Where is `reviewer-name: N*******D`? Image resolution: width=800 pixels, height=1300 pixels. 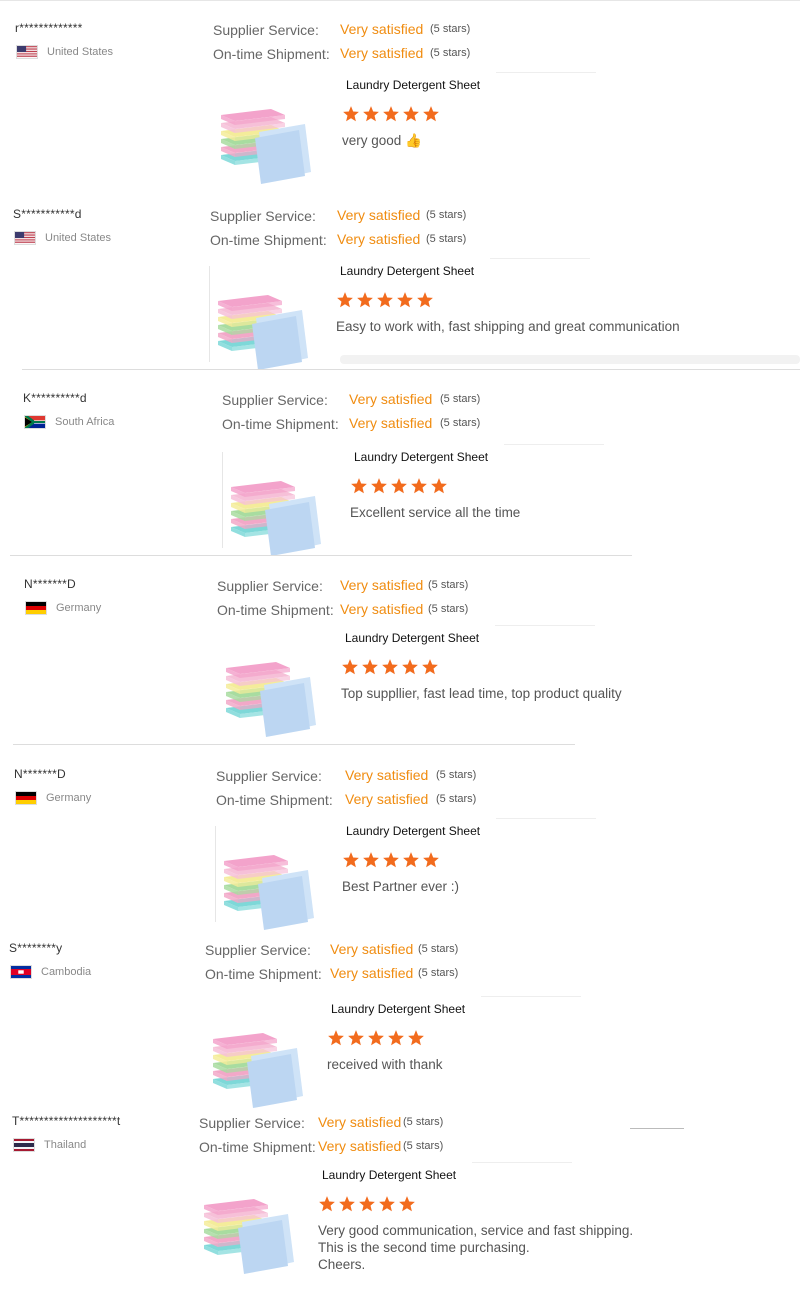 reviewer-name: N*******D is located at coordinates (40, 774).